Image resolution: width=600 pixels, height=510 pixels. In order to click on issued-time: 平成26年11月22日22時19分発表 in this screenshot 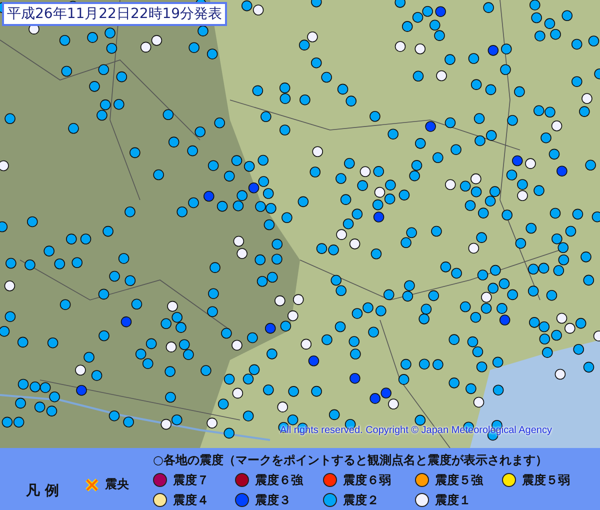, I will do `click(115, 14)`.